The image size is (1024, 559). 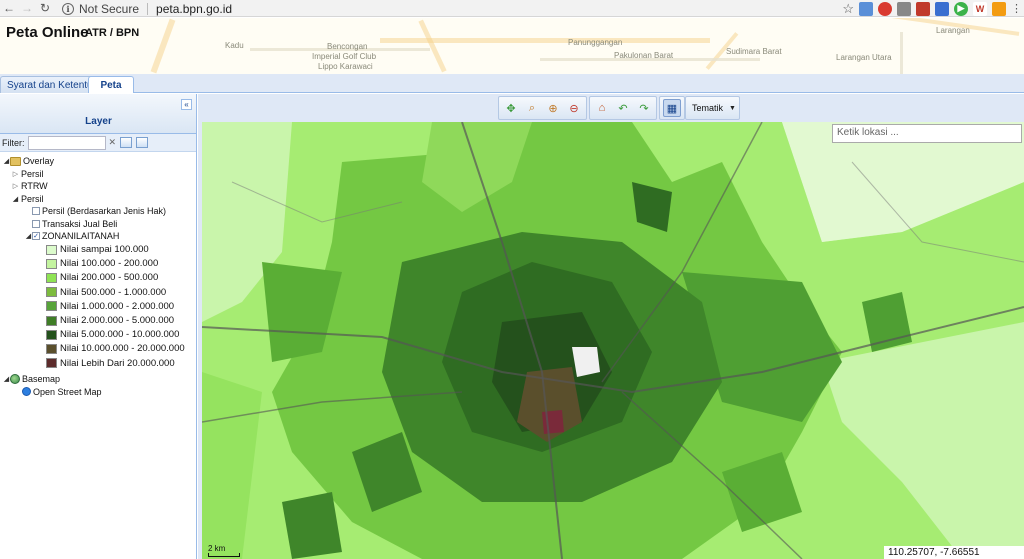 I want to click on legend-item: Nilai 2.000.000 - 5.000.000, so click(x=98, y=320).